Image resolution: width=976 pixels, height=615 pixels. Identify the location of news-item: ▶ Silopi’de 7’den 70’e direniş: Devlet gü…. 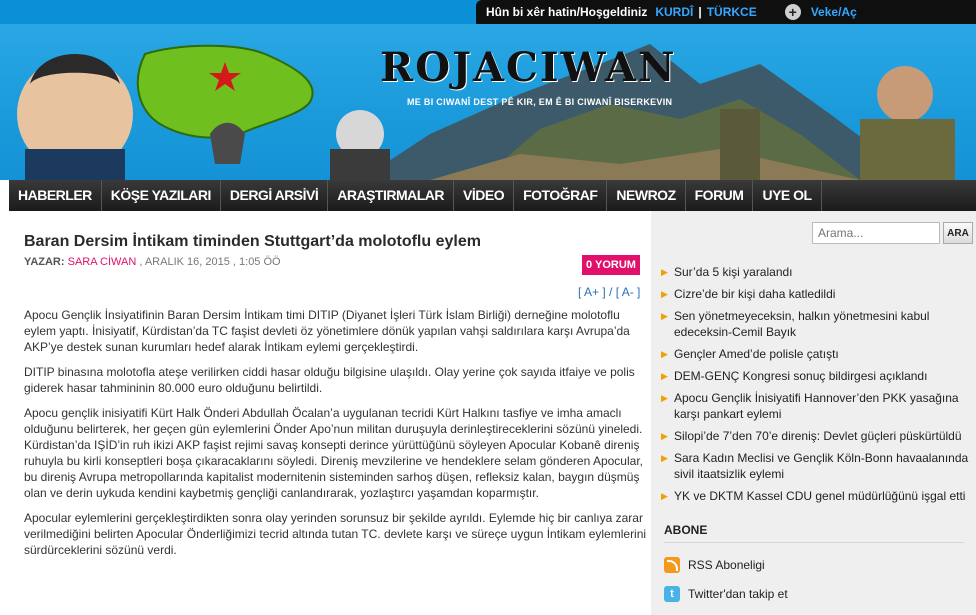
(817, 436).